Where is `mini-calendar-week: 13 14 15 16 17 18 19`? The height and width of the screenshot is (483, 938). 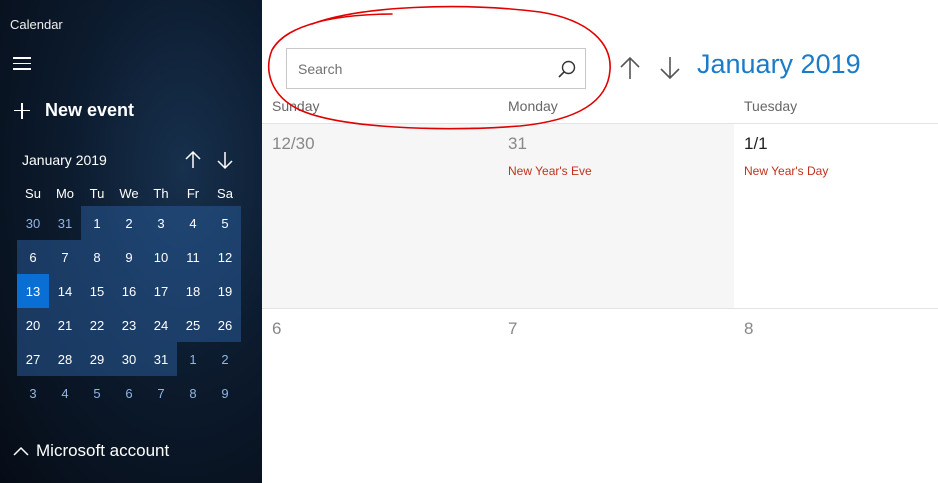
mini-calendar-week: 13 14 15 16 17 18 19 is located at coordinates (129, 291).